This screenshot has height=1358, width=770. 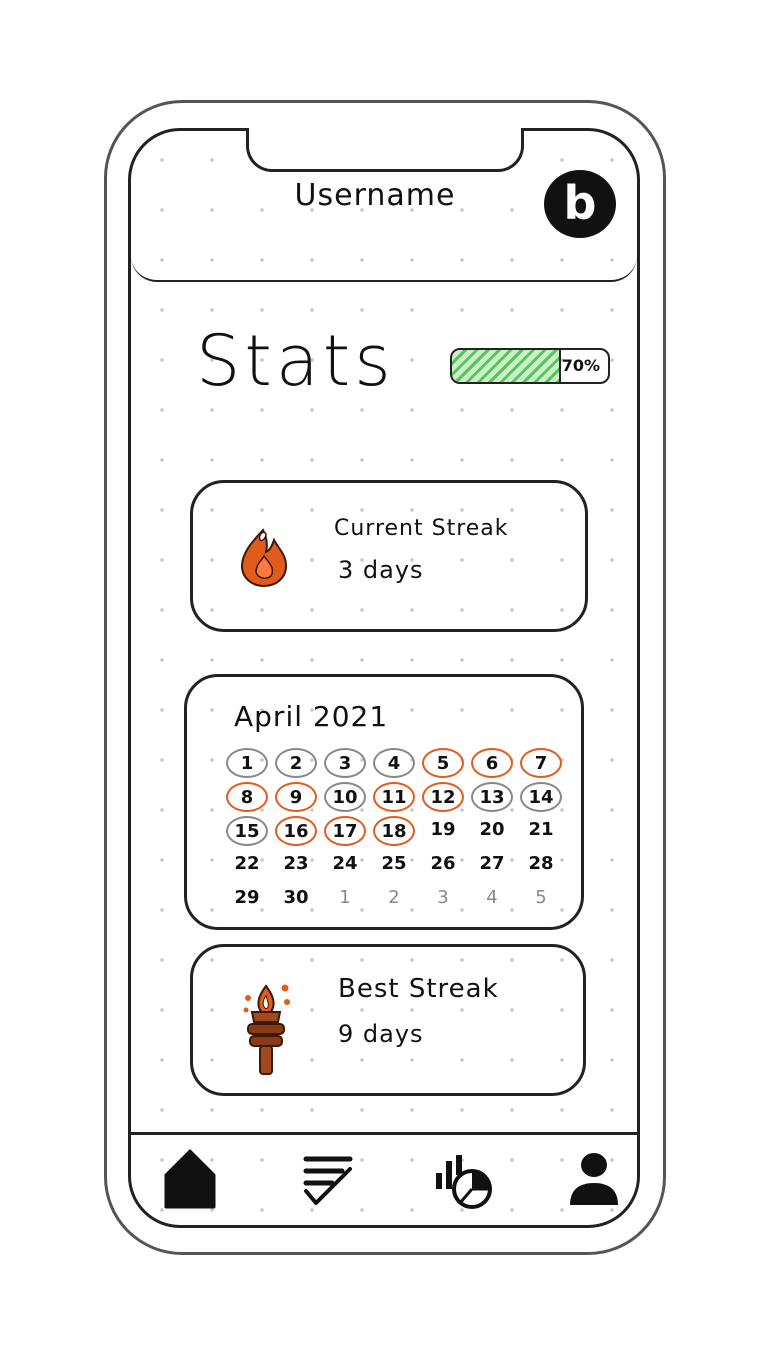 I want to click on calendar-month-title: April 2021, so click(x=311, y=716).